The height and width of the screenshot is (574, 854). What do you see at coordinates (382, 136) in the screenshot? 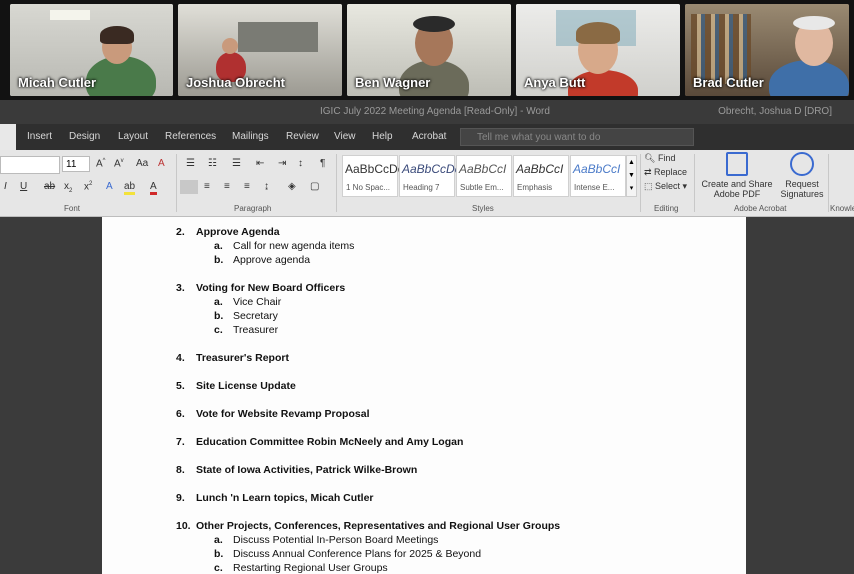
I see `tab-help: Help` at bounding box center [382, 136].